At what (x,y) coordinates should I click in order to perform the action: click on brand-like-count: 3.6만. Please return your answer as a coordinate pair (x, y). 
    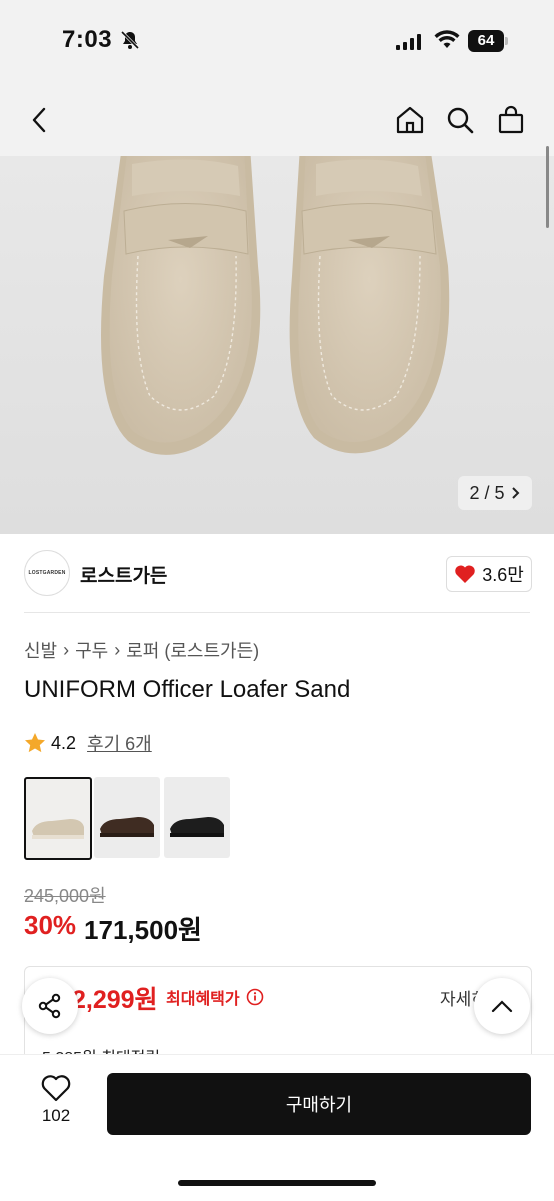
    Looking at the image, I should click on (503, 575).